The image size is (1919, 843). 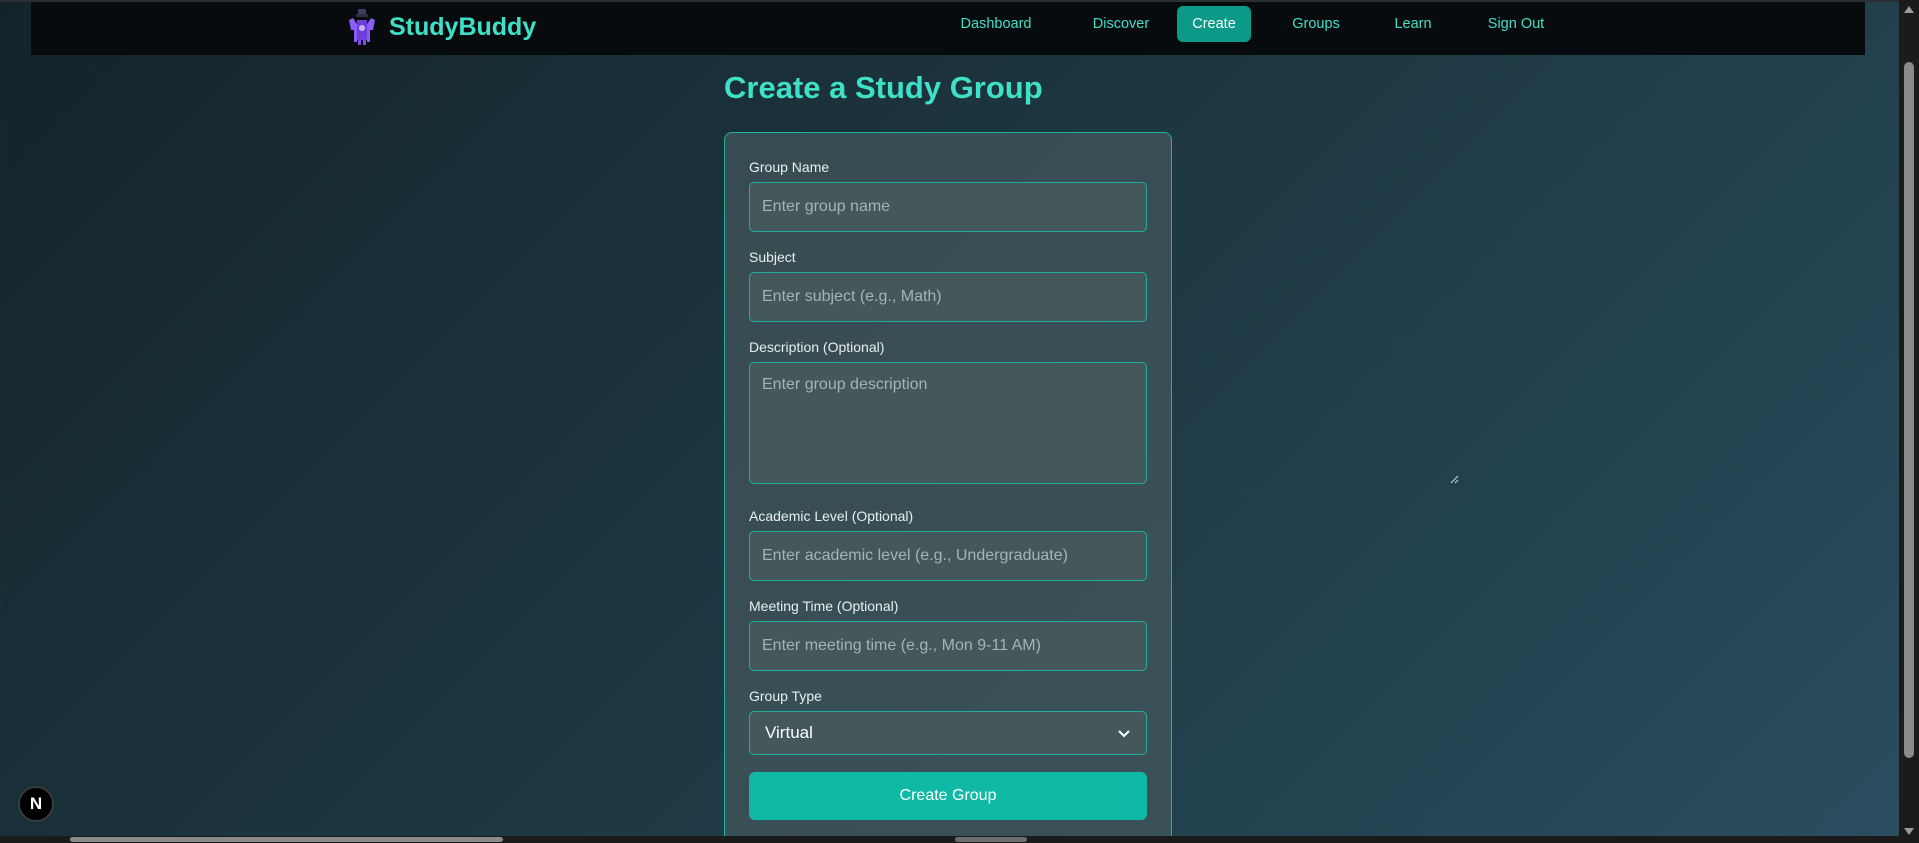 I want to click on academic-level-label: Academic Level (Optional), so click(x=831, y=516).